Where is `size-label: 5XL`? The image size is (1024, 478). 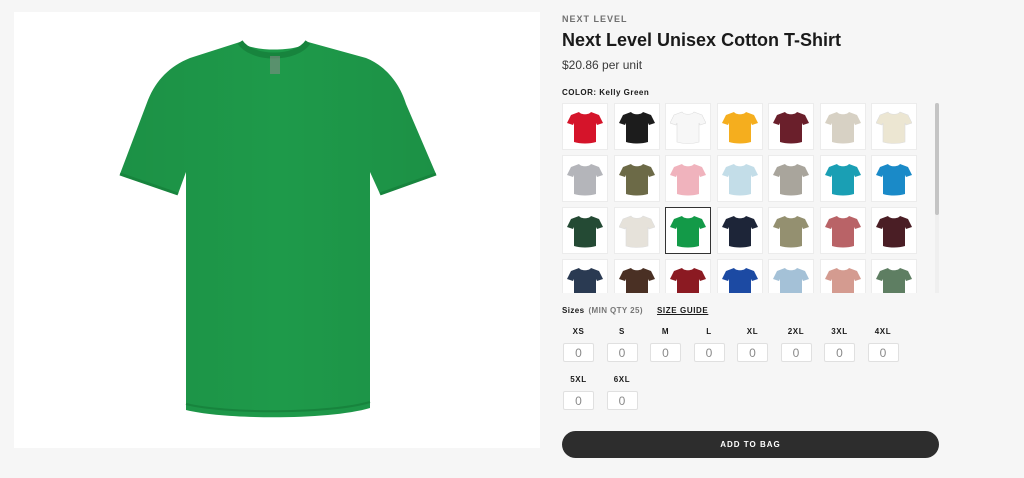 size-label: 5XL is located at coordinates (578, 379).